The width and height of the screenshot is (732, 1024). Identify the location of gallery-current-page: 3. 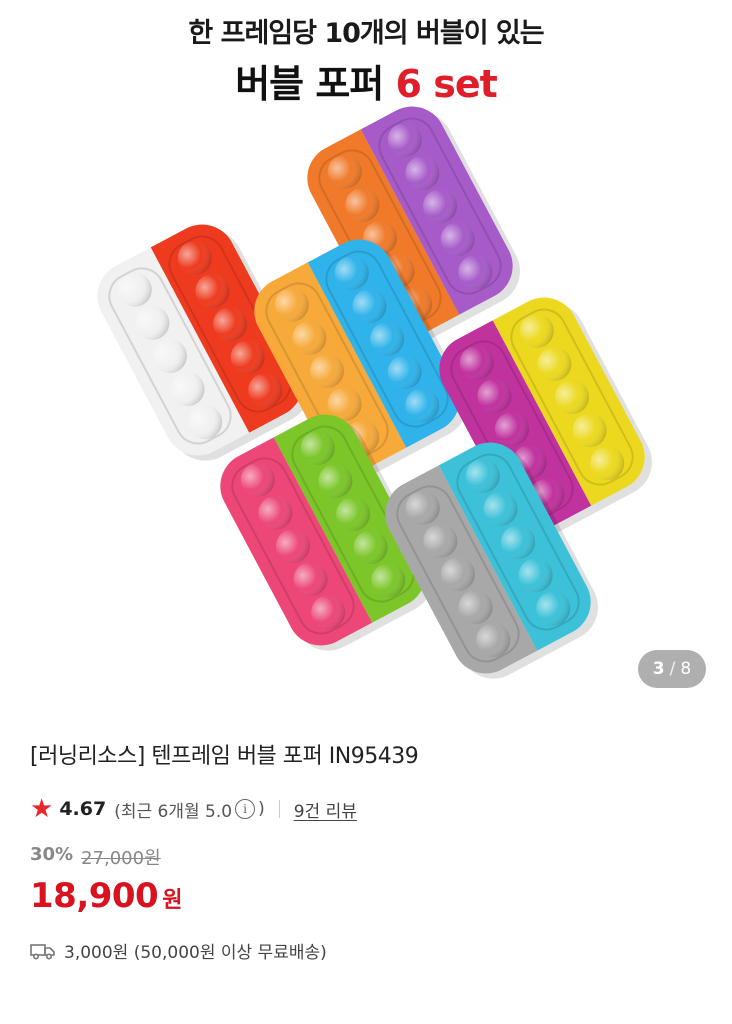
(658, 669).